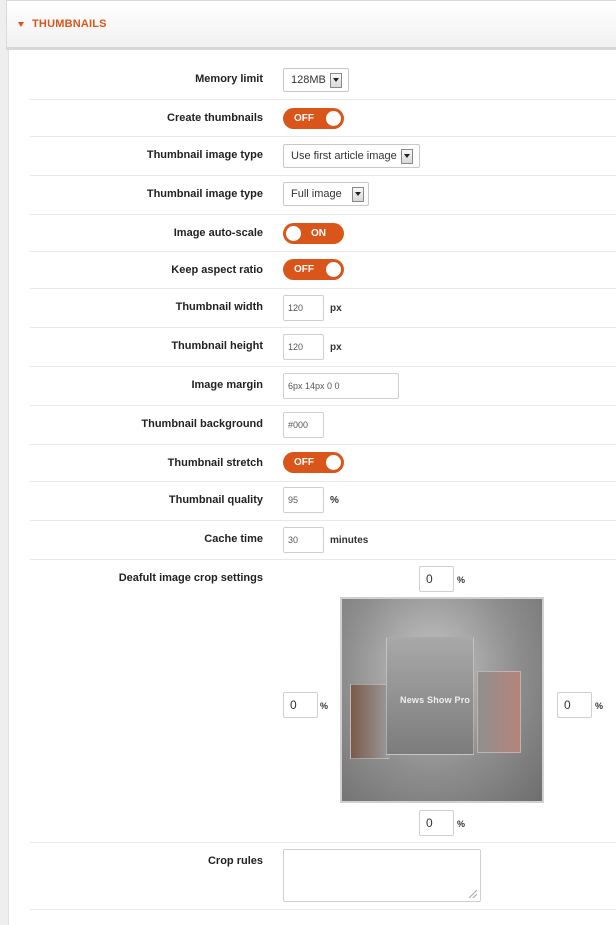 The height and width of the screenshot is (925, 616). I want to click on thumbnail-height-unit: px, so click(336, 347).